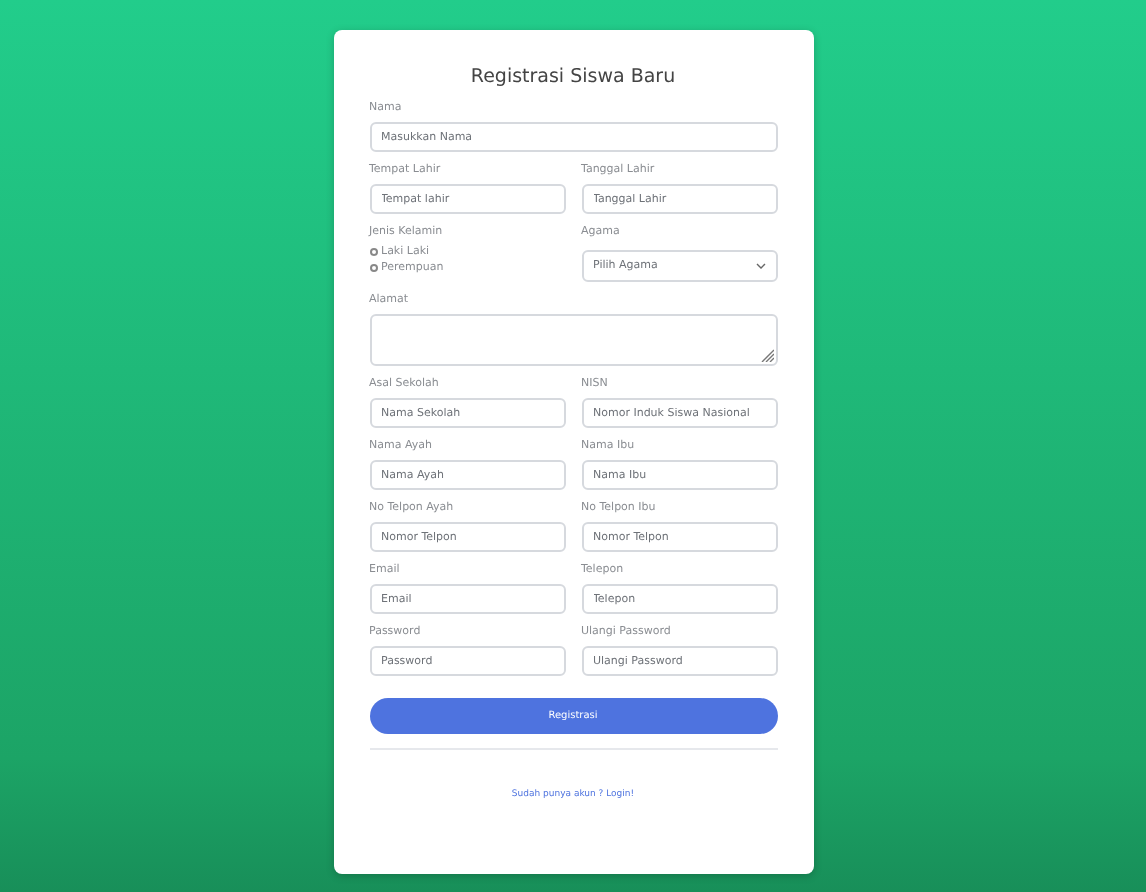 The height and width of the screenshot is (892, 1146). Describe the element at coordinates (766, 355) in the screenshot. I see `resize-grip-icon` at that location.